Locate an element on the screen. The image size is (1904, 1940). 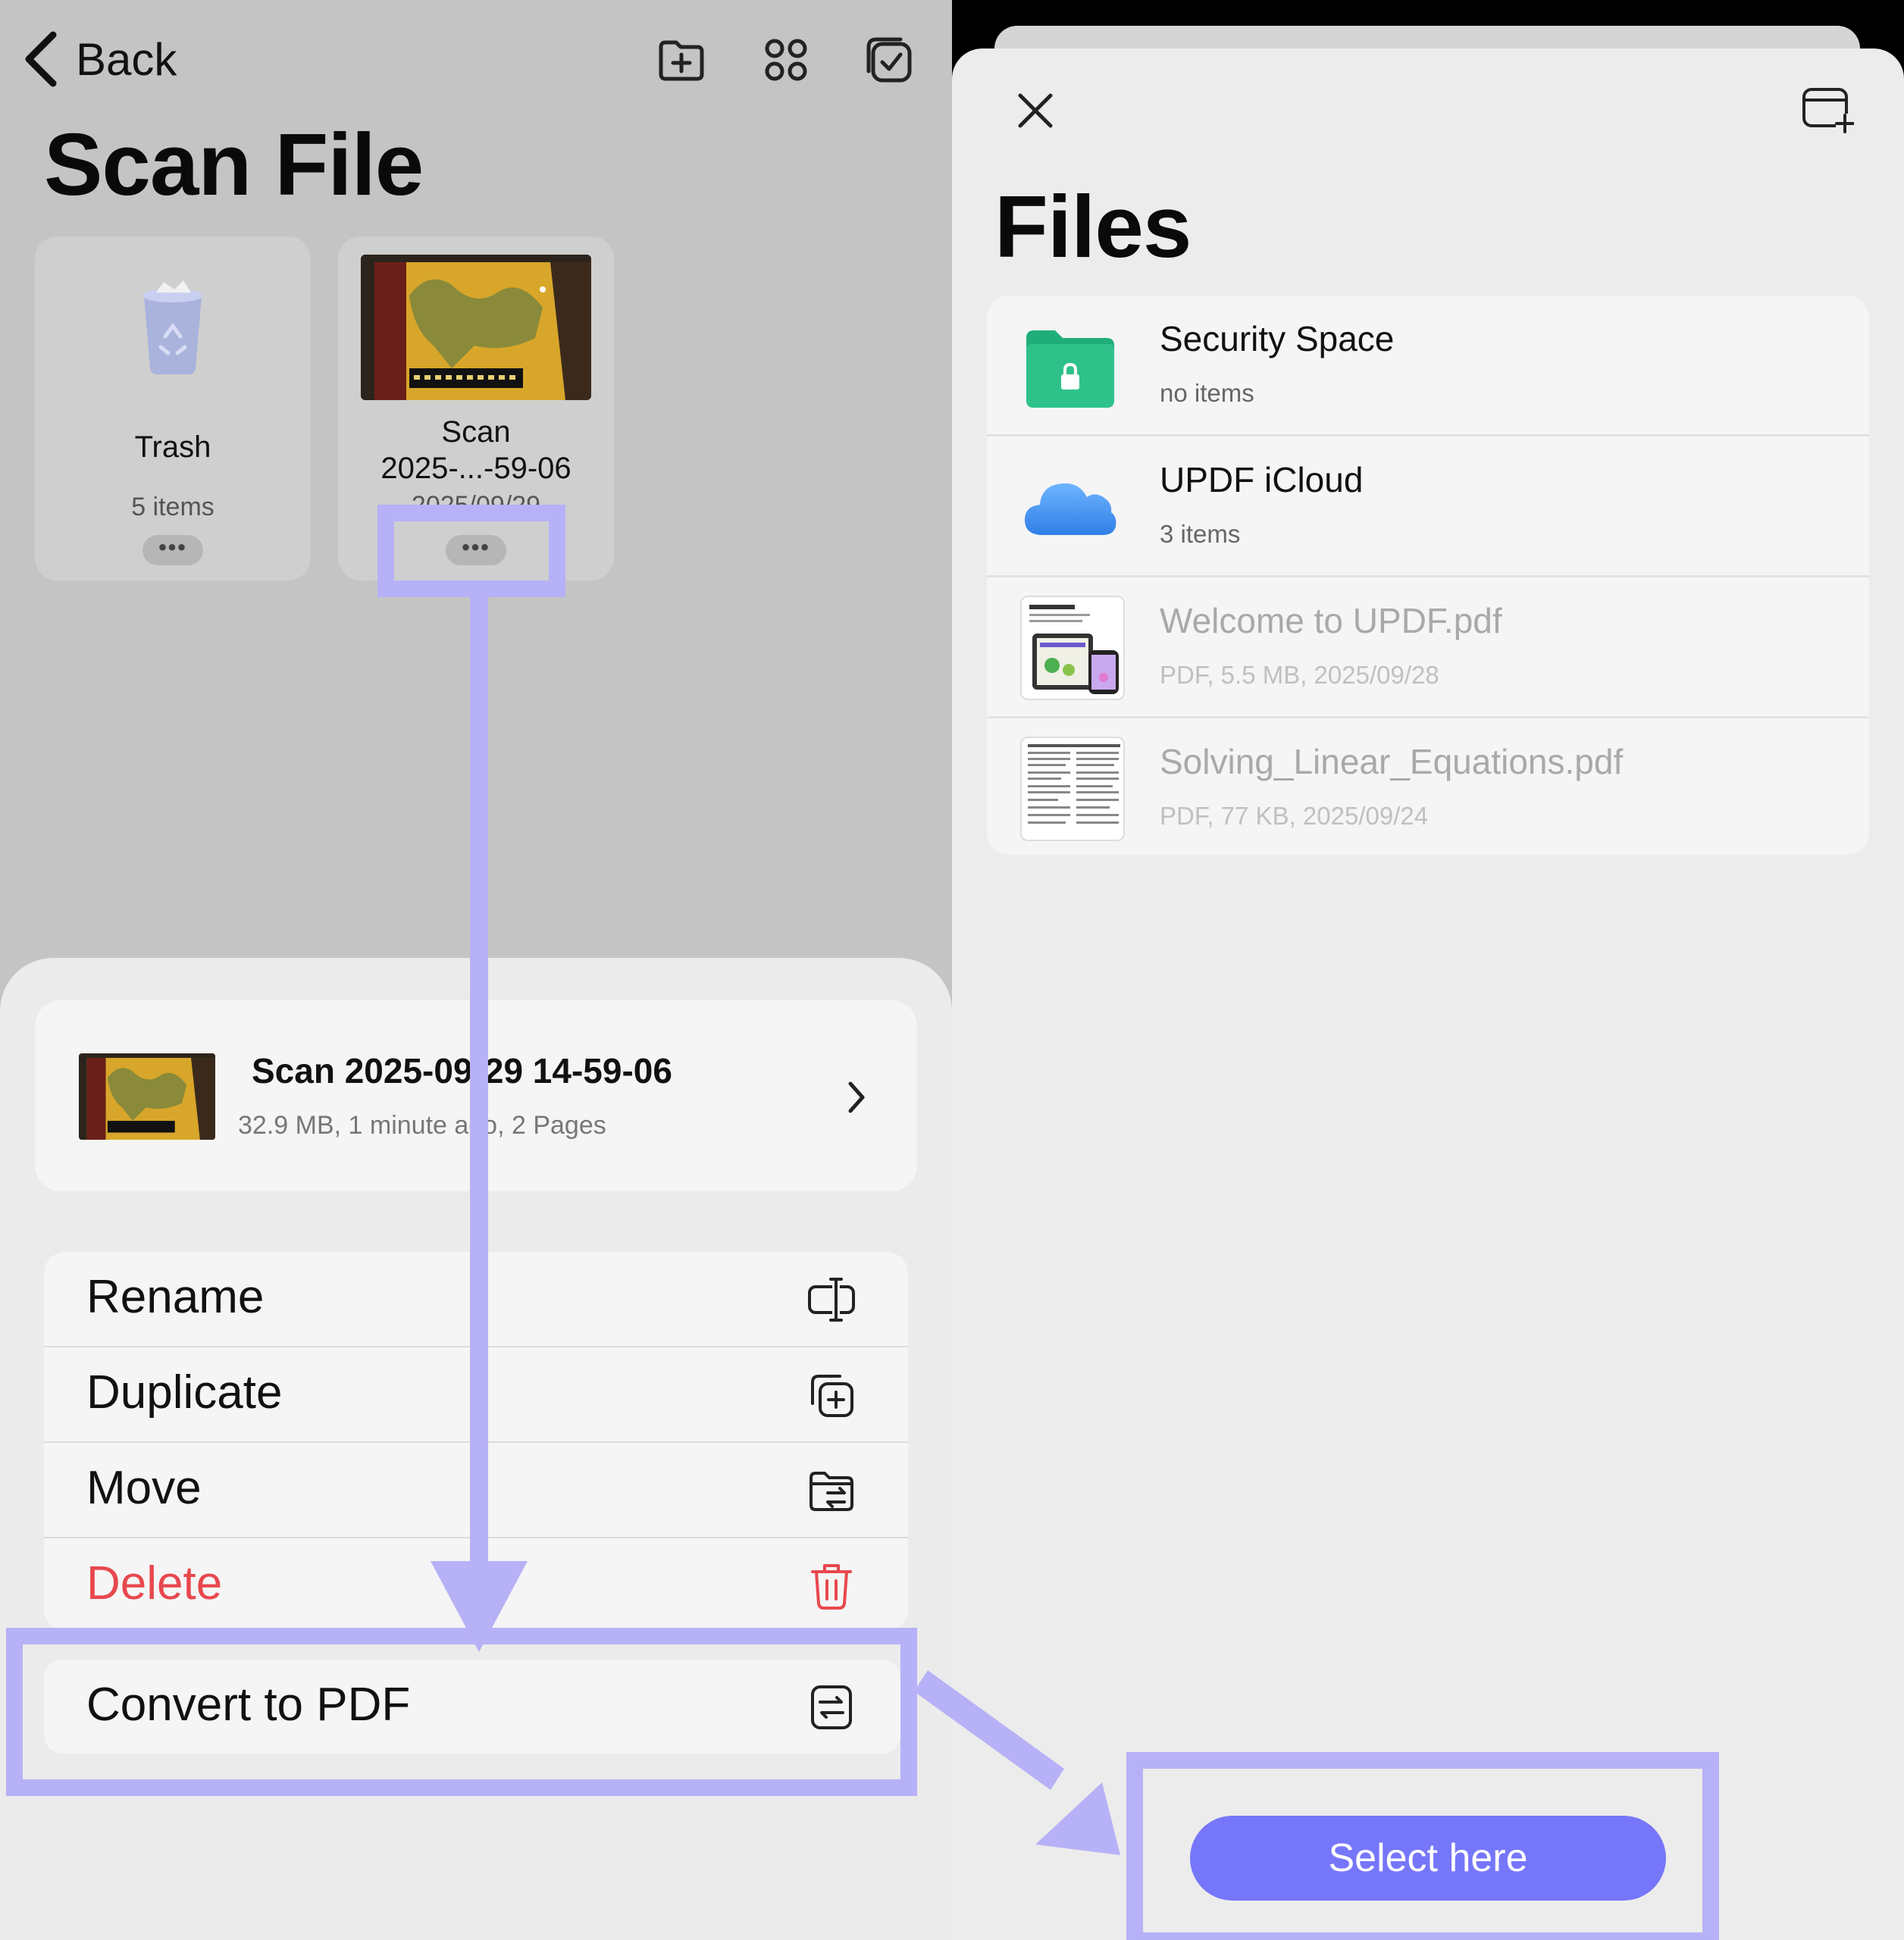
scan-date: 2025/09/29 is located at coordinates (476, 501).